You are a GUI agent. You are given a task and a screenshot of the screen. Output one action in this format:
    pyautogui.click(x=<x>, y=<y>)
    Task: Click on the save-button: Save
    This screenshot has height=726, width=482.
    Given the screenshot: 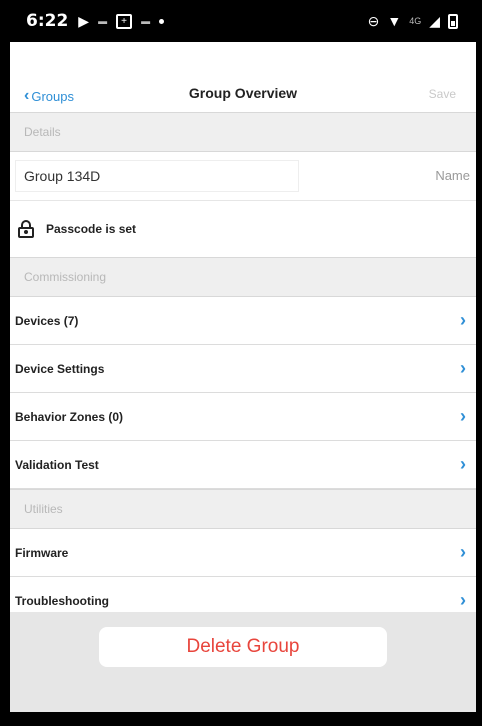 What is the action you would take?
    pyautogui.click(x=442, y=94)
    